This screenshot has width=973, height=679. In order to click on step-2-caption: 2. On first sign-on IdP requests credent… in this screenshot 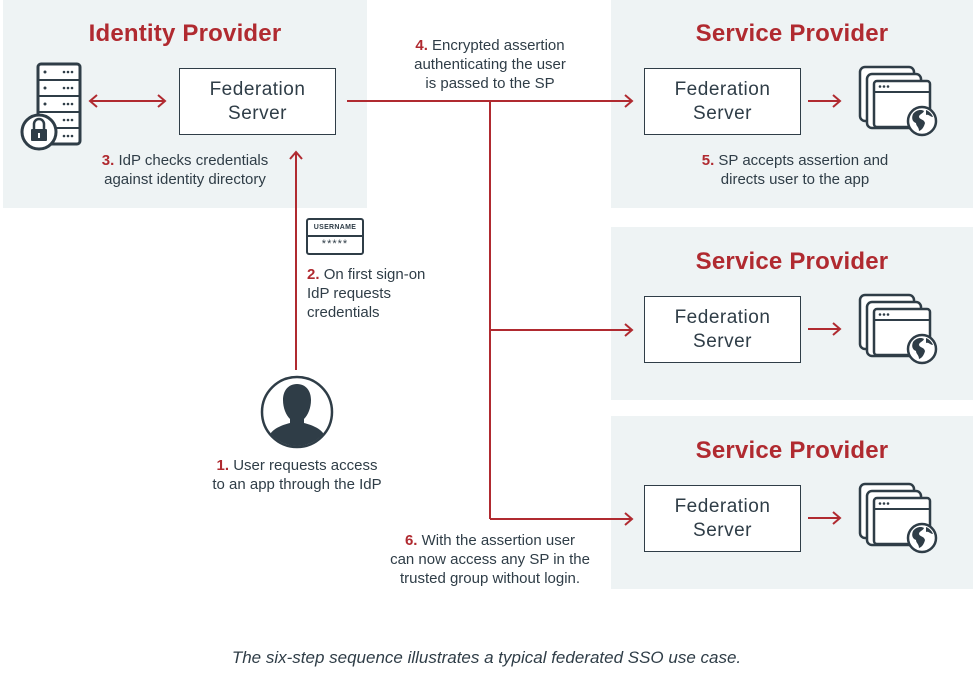, I will do `click(397, 293)`.